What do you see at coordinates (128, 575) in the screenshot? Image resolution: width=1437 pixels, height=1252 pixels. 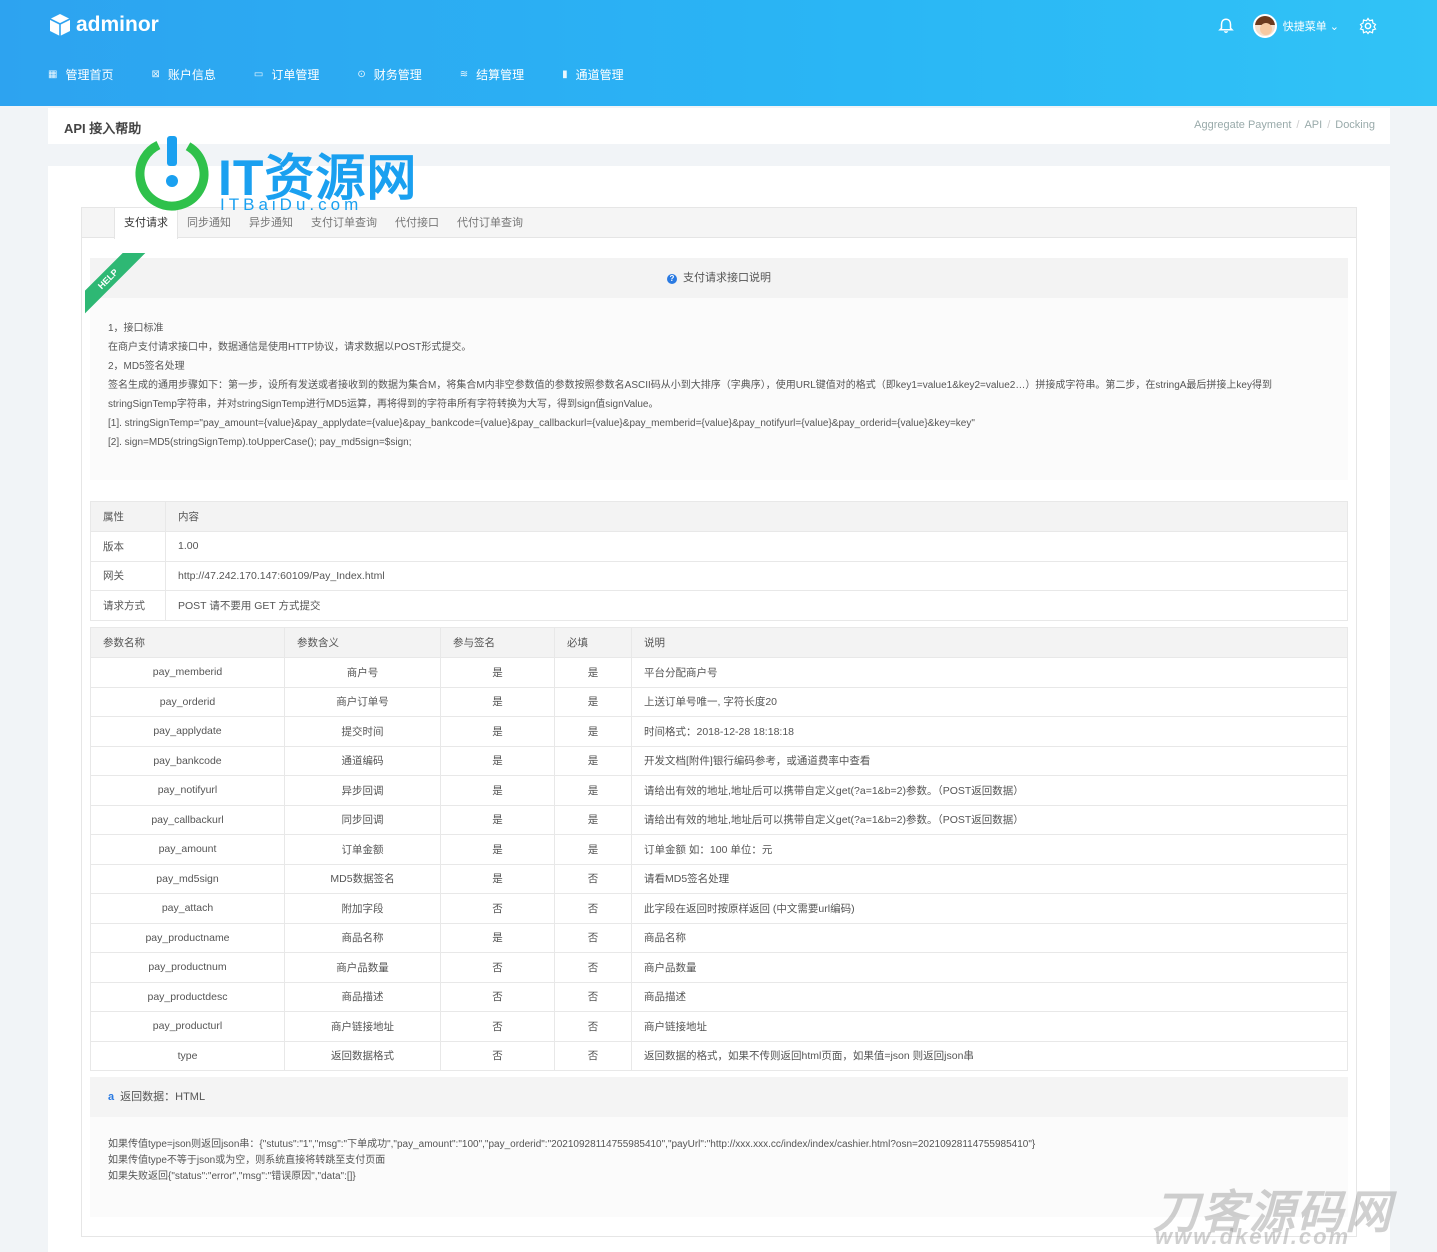 I see `table-cell: 网关` at bounding box center [128, 575].